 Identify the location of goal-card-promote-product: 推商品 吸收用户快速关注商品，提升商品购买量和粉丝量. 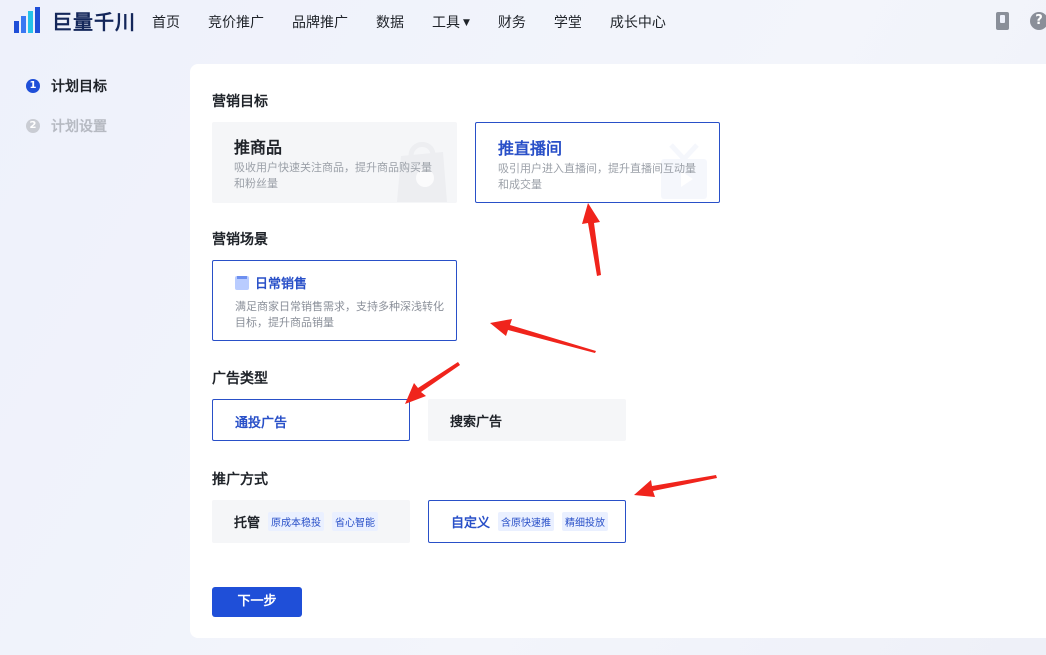
(334, 162).